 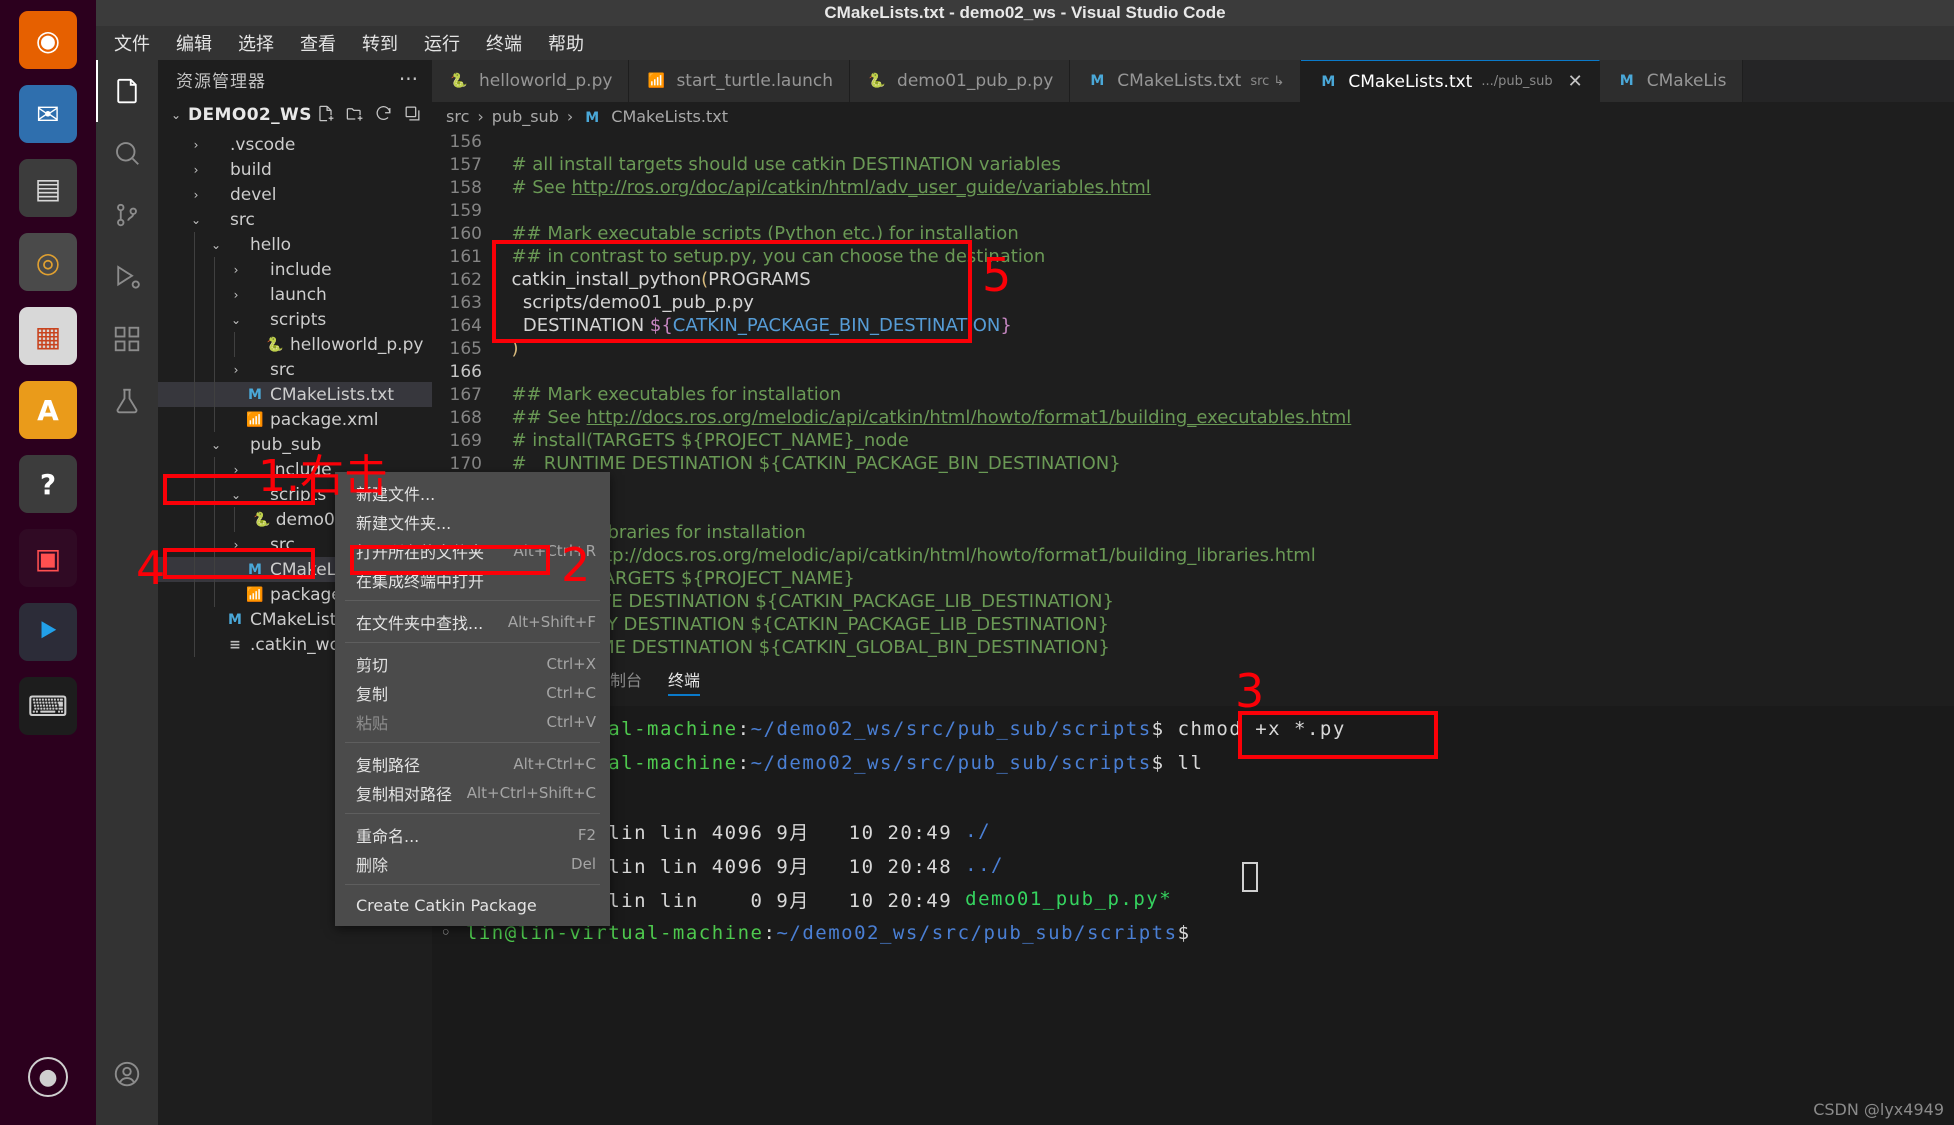 I want to click on explorer-icon, so click(x=127, y=91).